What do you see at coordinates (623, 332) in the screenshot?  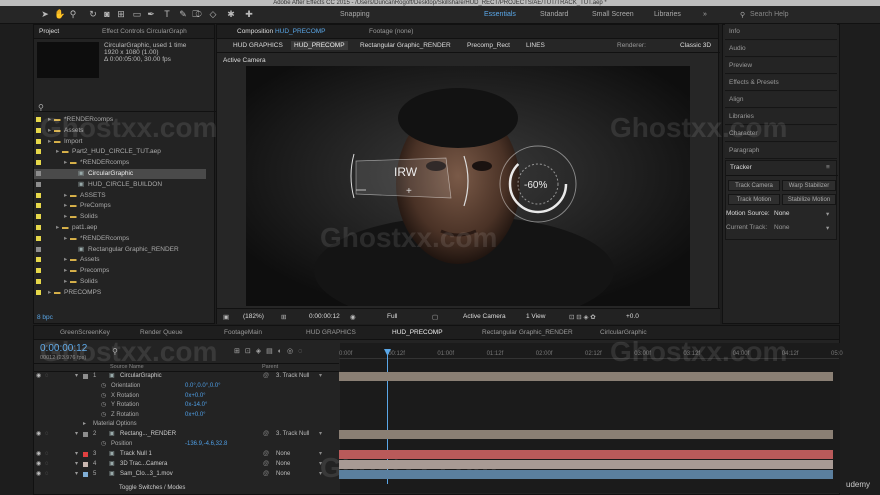 I see `timeline-tab: CirlcularGraphic` at bounding box center [623, 332].